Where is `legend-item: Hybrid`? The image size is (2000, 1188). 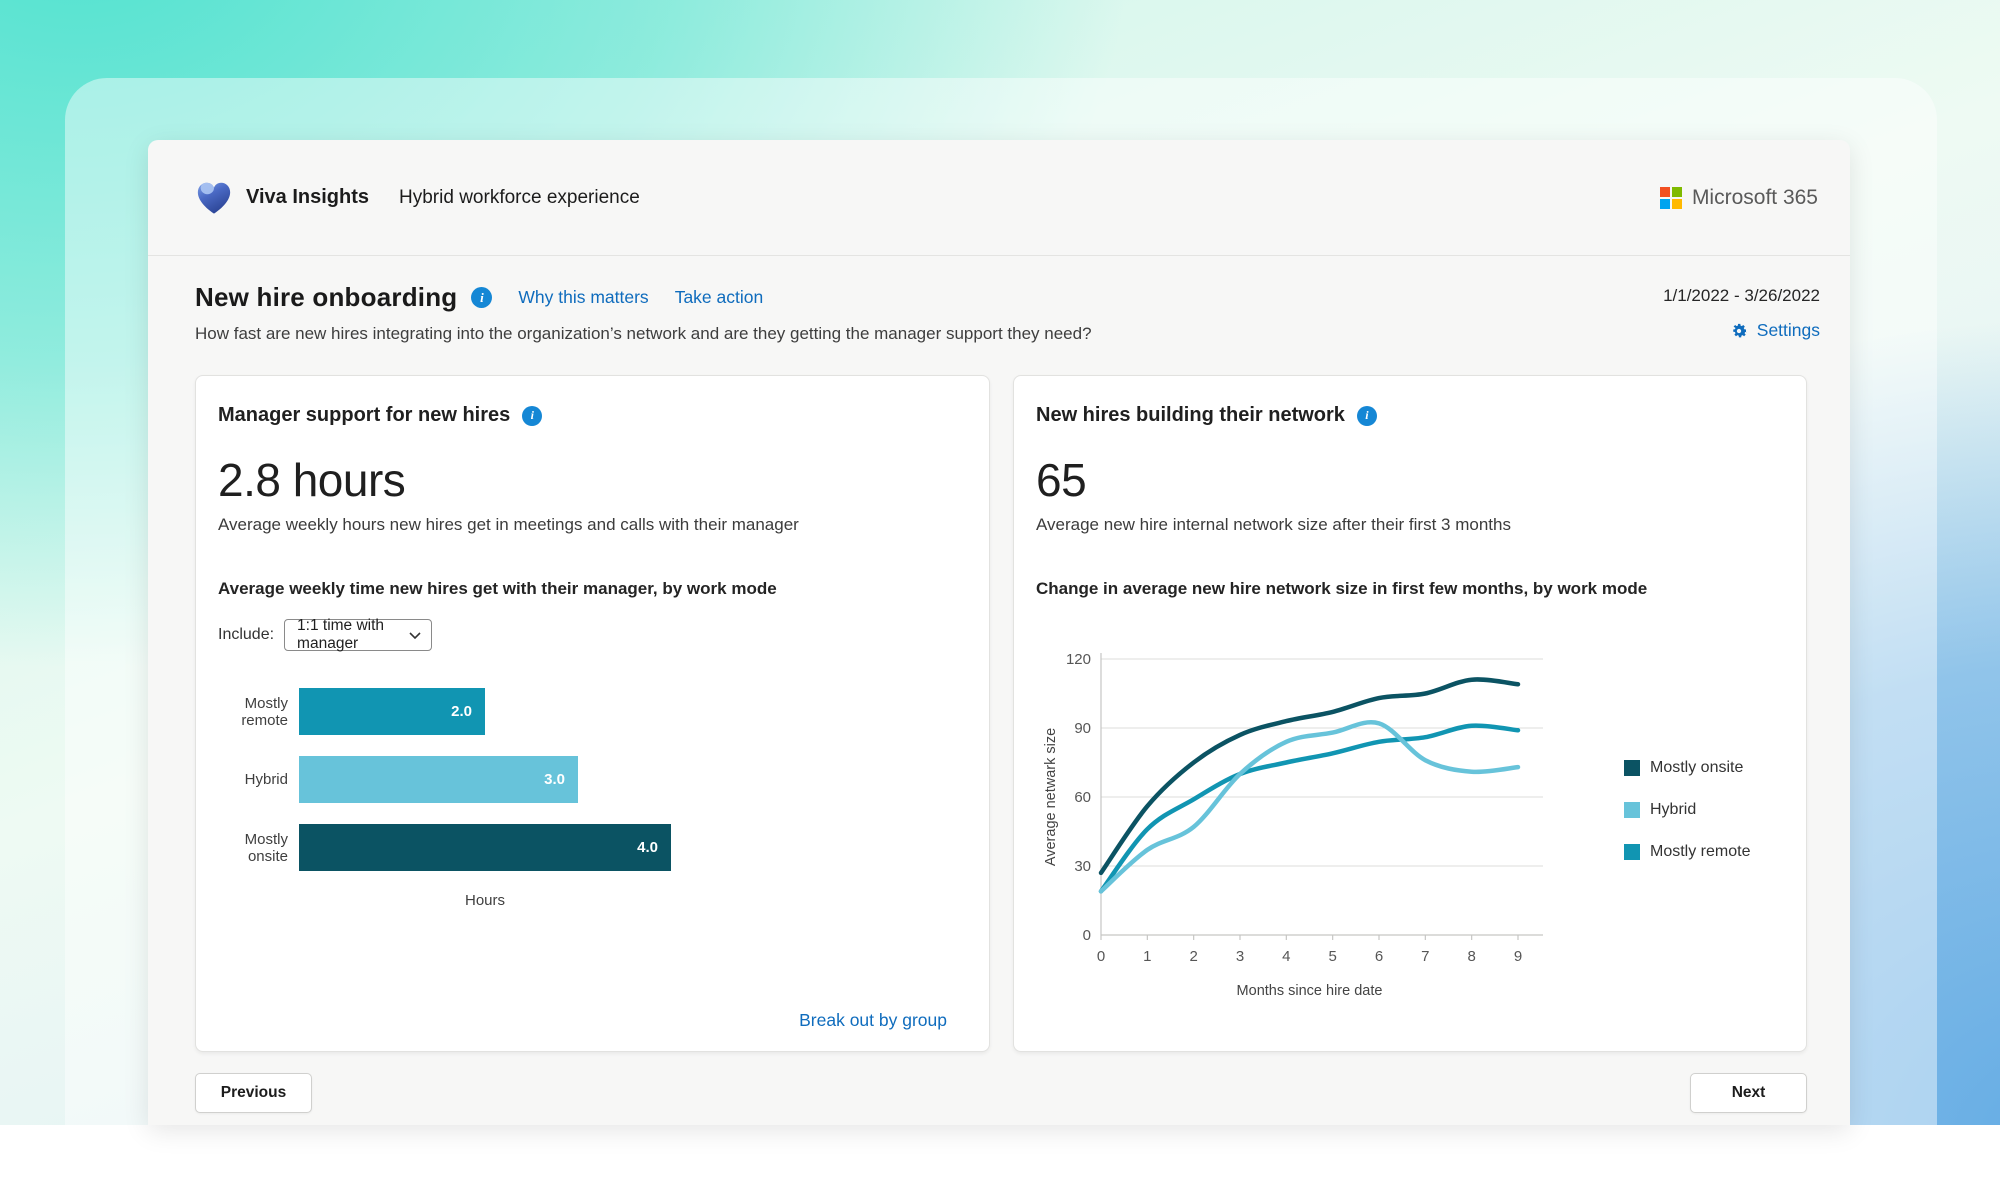 legend-item: Hybrid is located at coordinates (1687, 810).